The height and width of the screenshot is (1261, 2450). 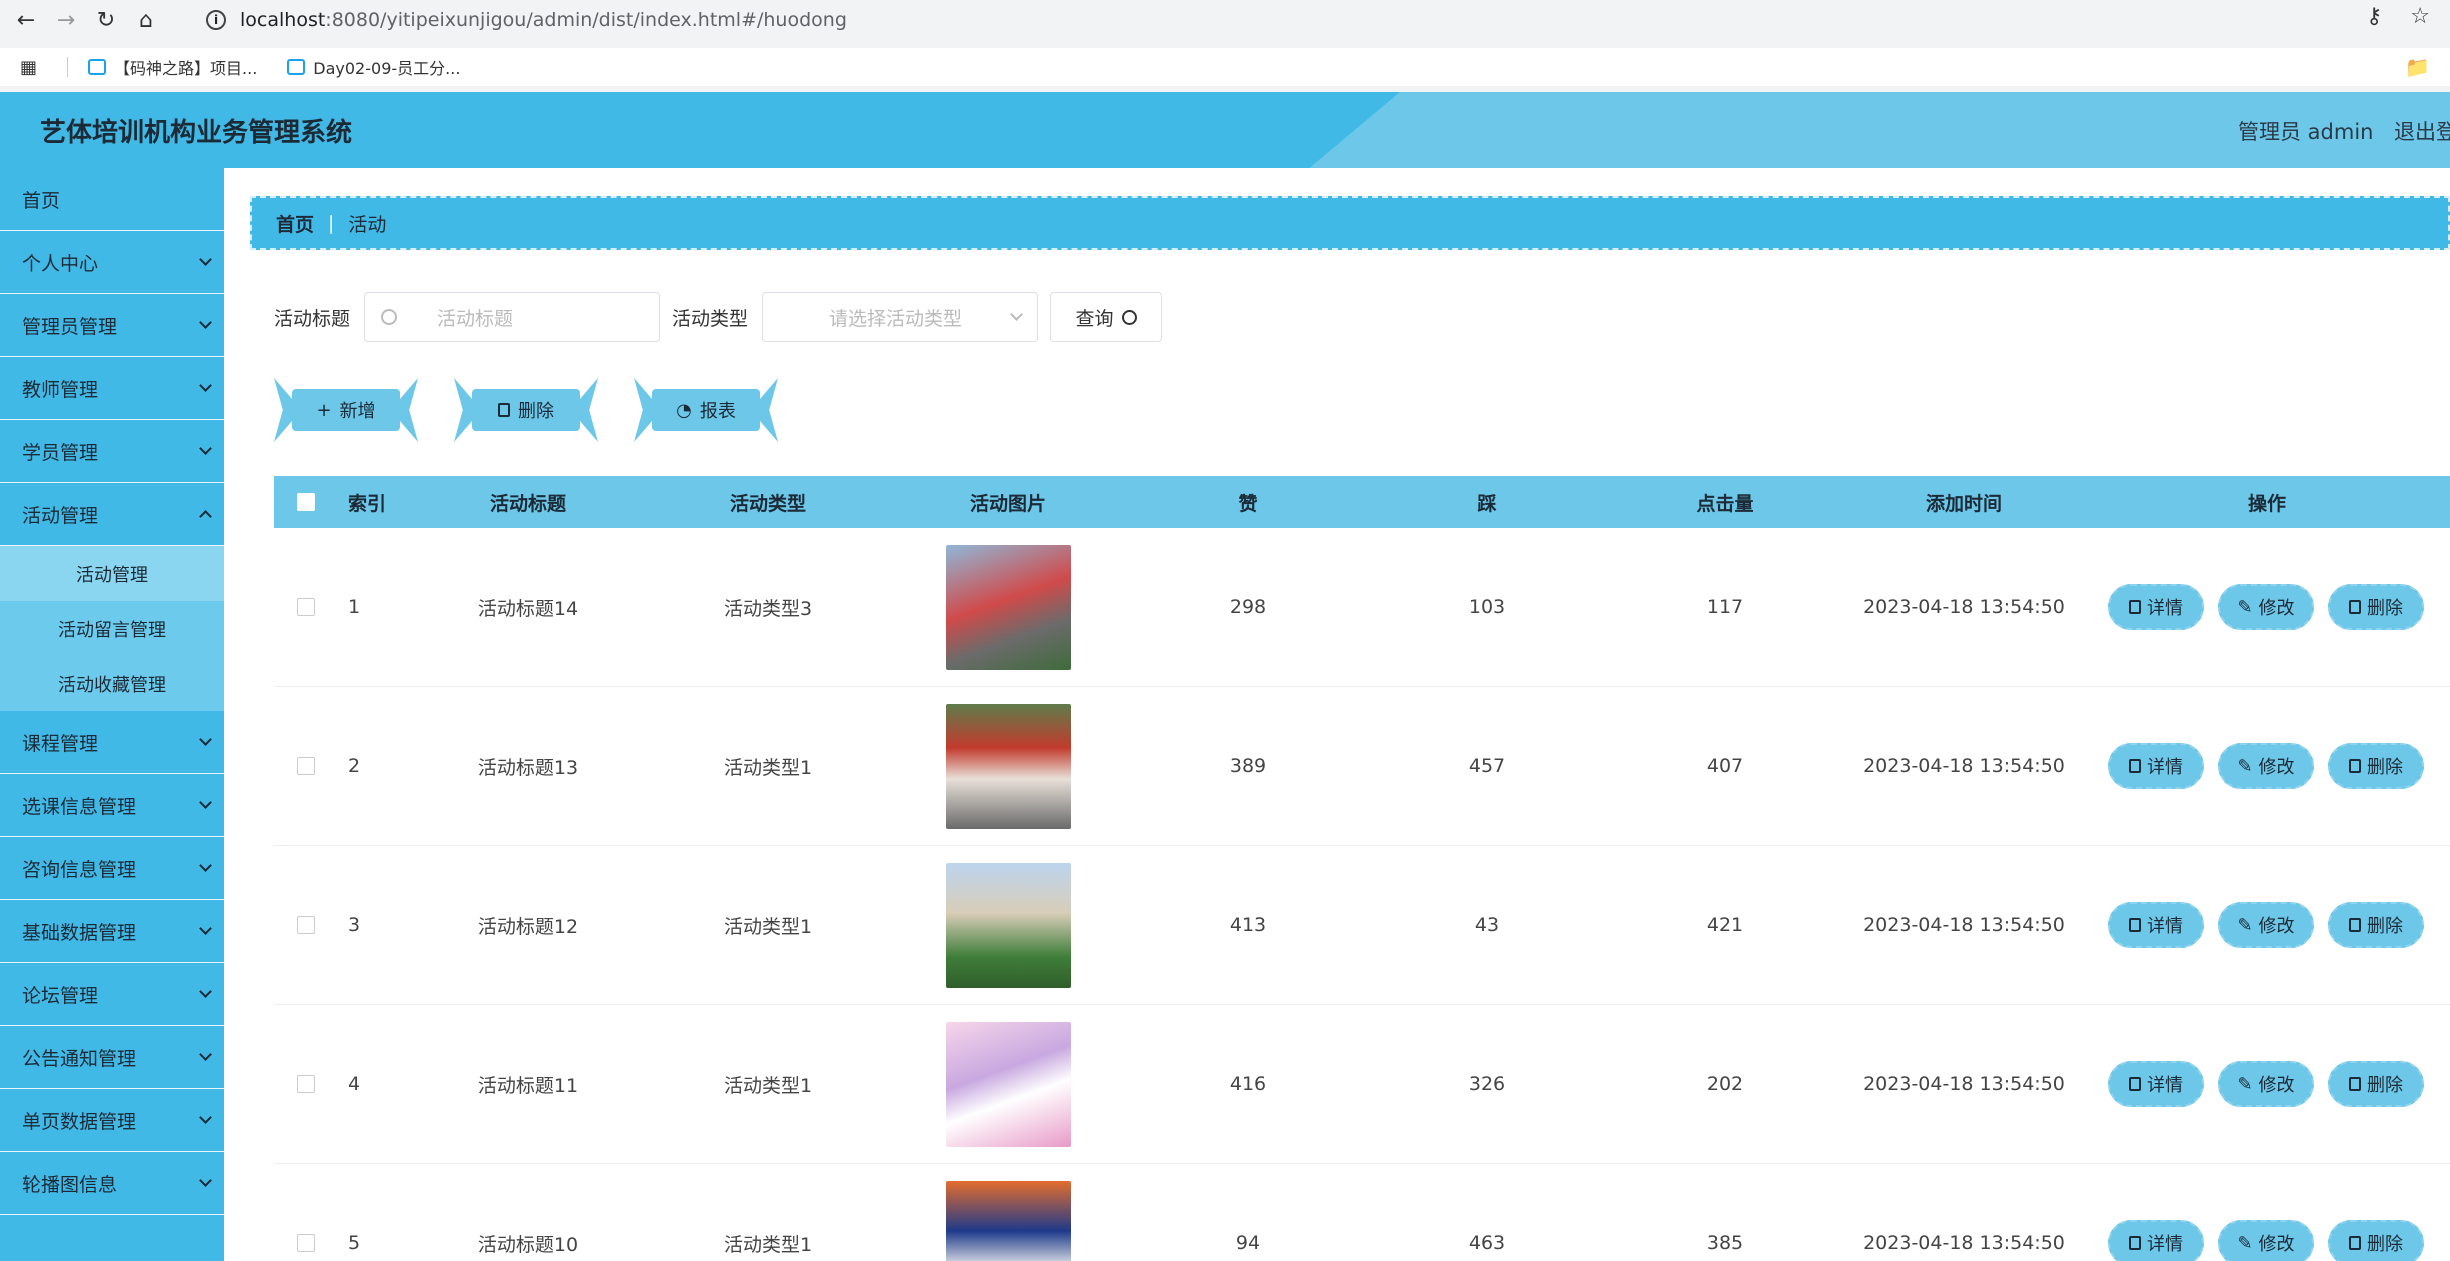 What do you see at coordinates (295, 223) in the screenshot?
I see `breadcrumb-home: 首页` at bounding box center [295, 223].